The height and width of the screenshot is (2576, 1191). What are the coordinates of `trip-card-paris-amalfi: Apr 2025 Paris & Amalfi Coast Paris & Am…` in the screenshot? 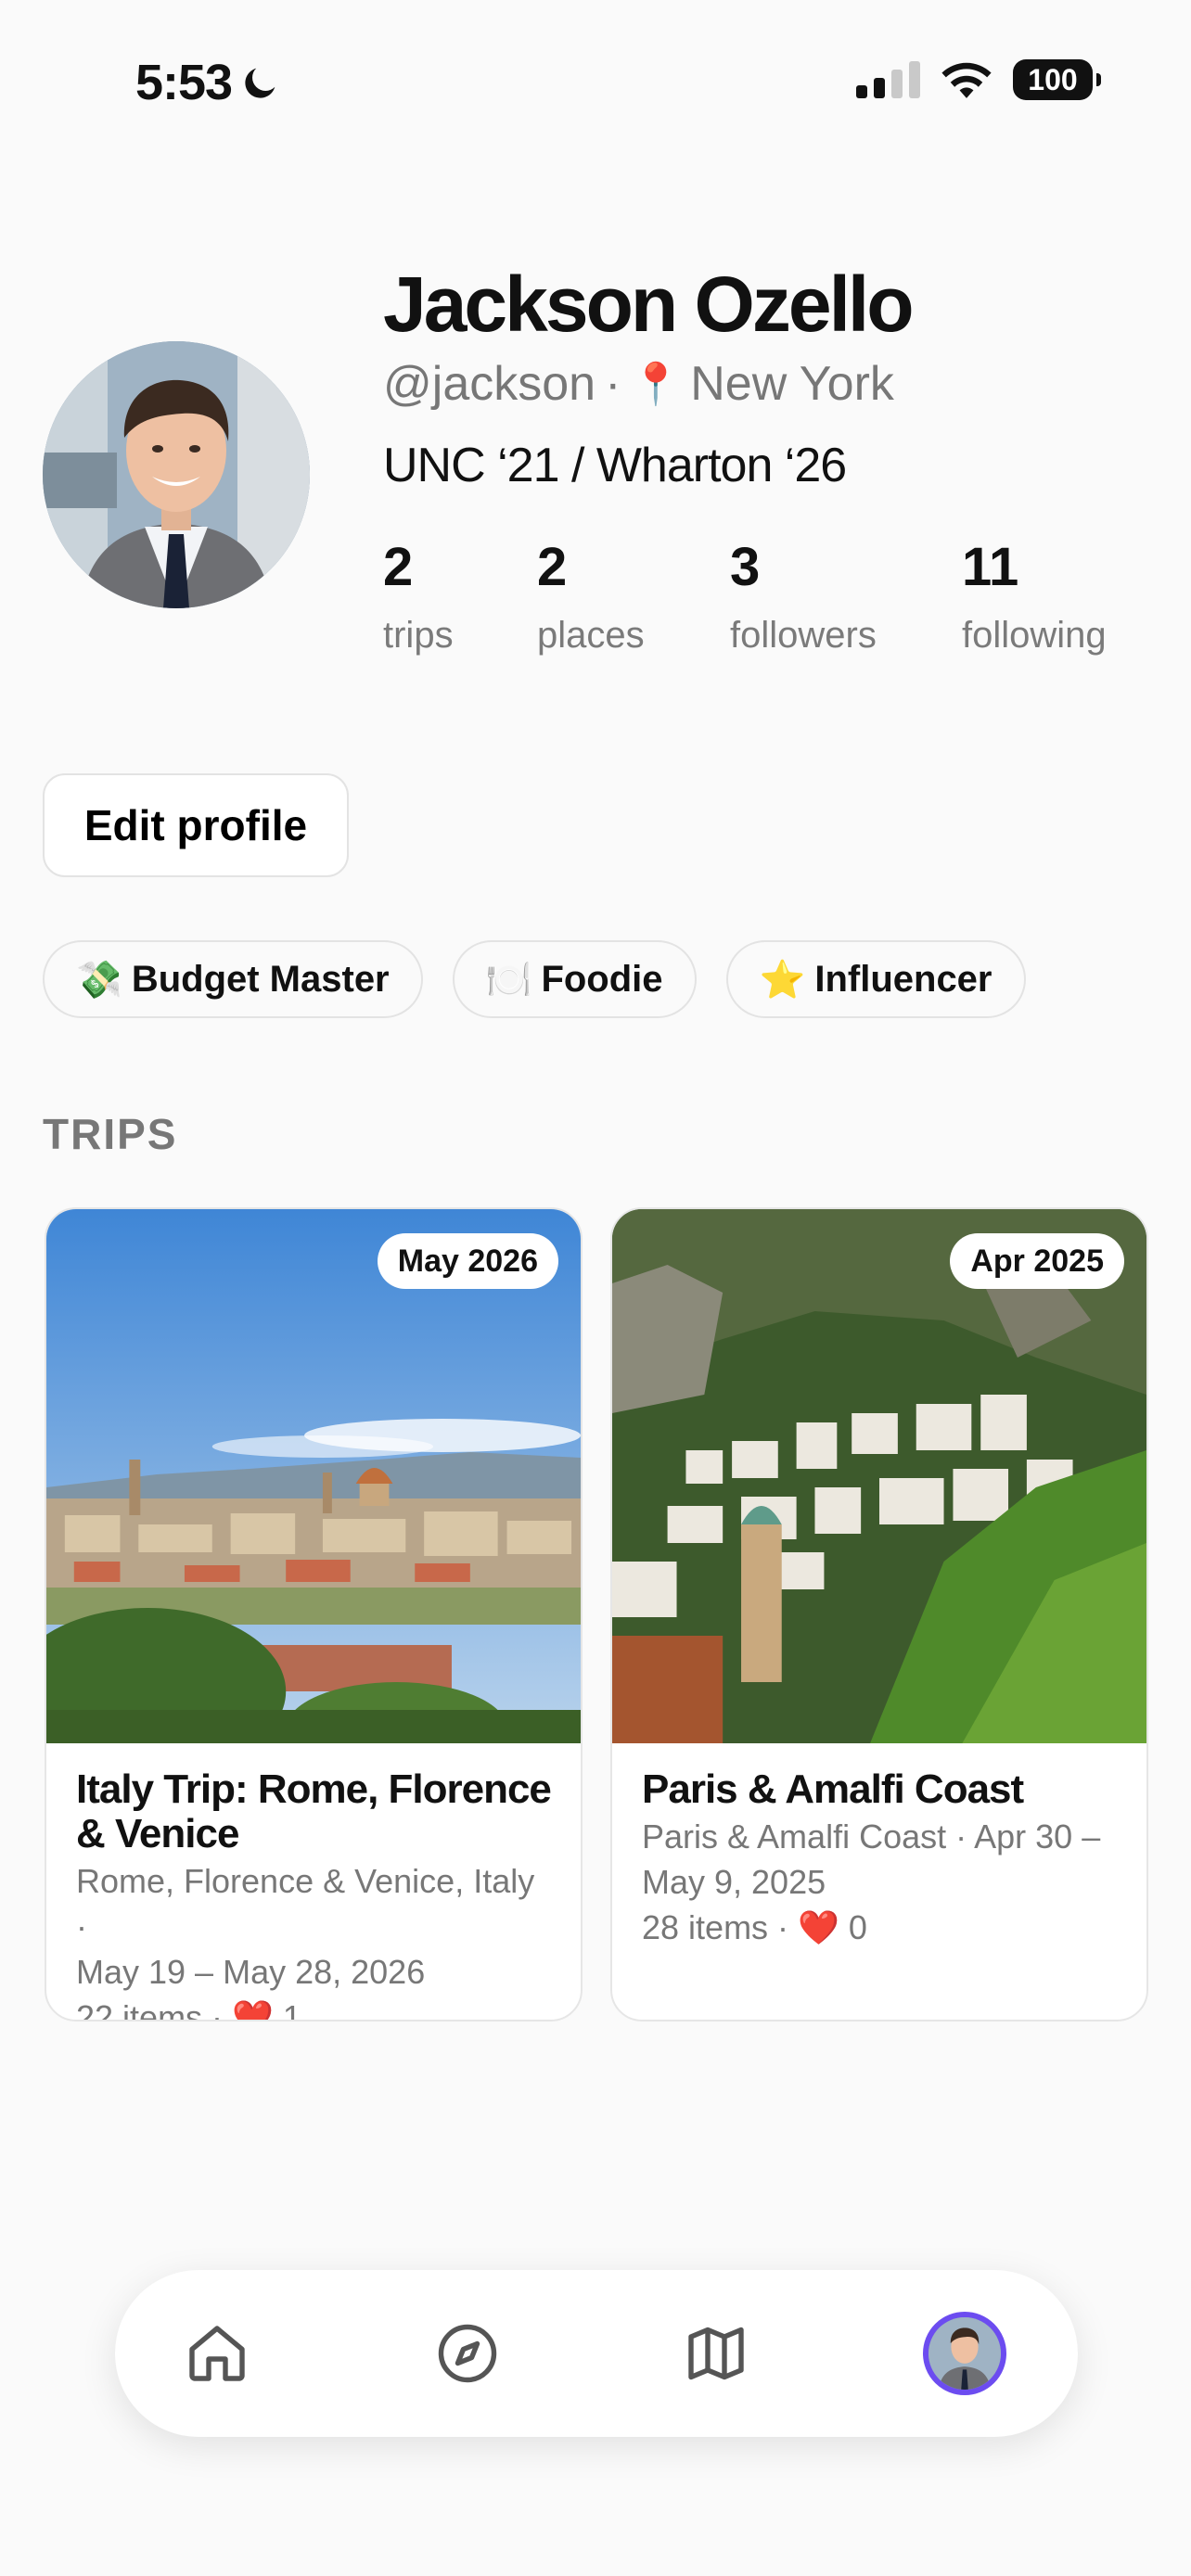 It's located at (879, 1614).